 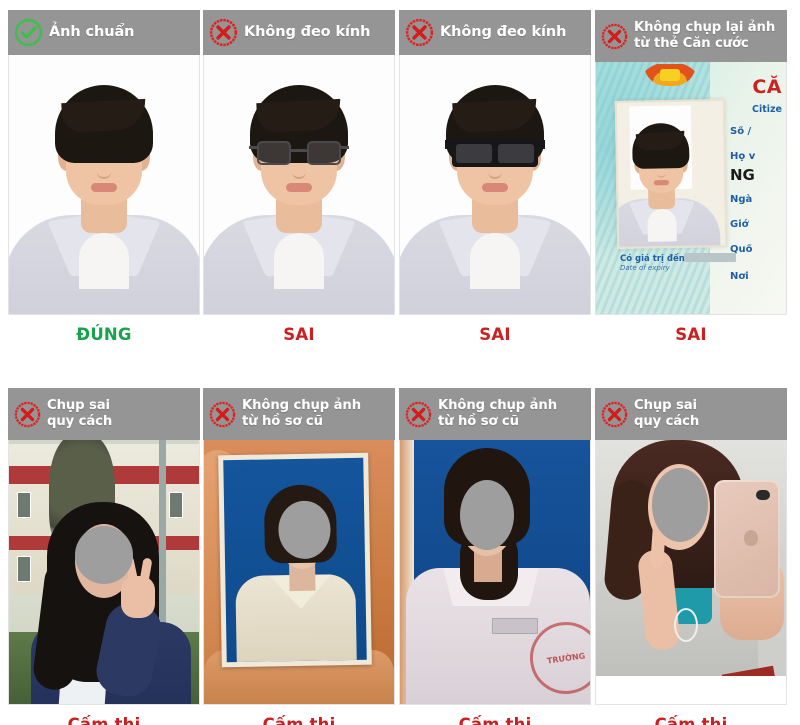 I want to click on id-card-fields: Số / Họ v NG Ngà Giớ Quố Nơi, so click(x=756, y=211).